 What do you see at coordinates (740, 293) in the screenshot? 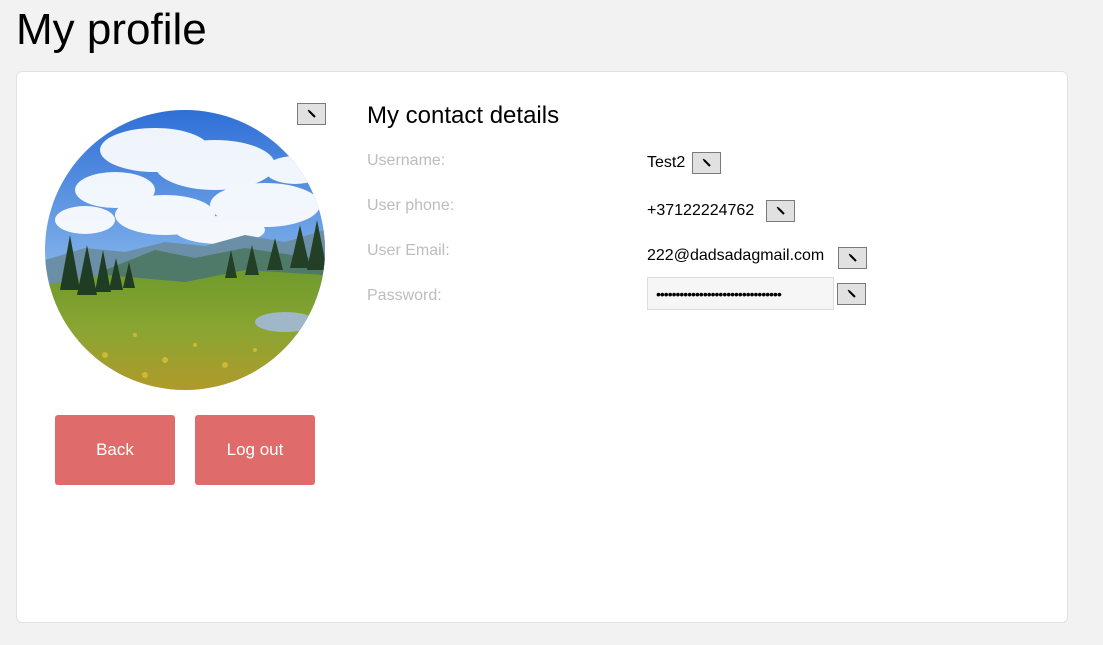
I see `password-field` at bounding box center [740, 293].